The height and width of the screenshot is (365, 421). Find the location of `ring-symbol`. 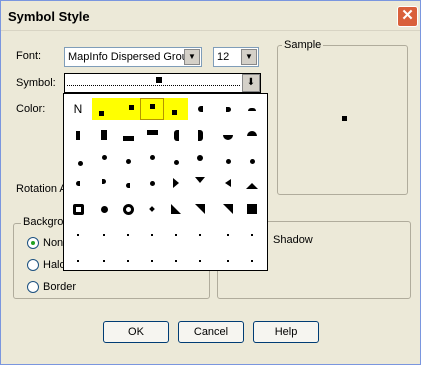

ring-symbol is located at coordinates (128, 209).